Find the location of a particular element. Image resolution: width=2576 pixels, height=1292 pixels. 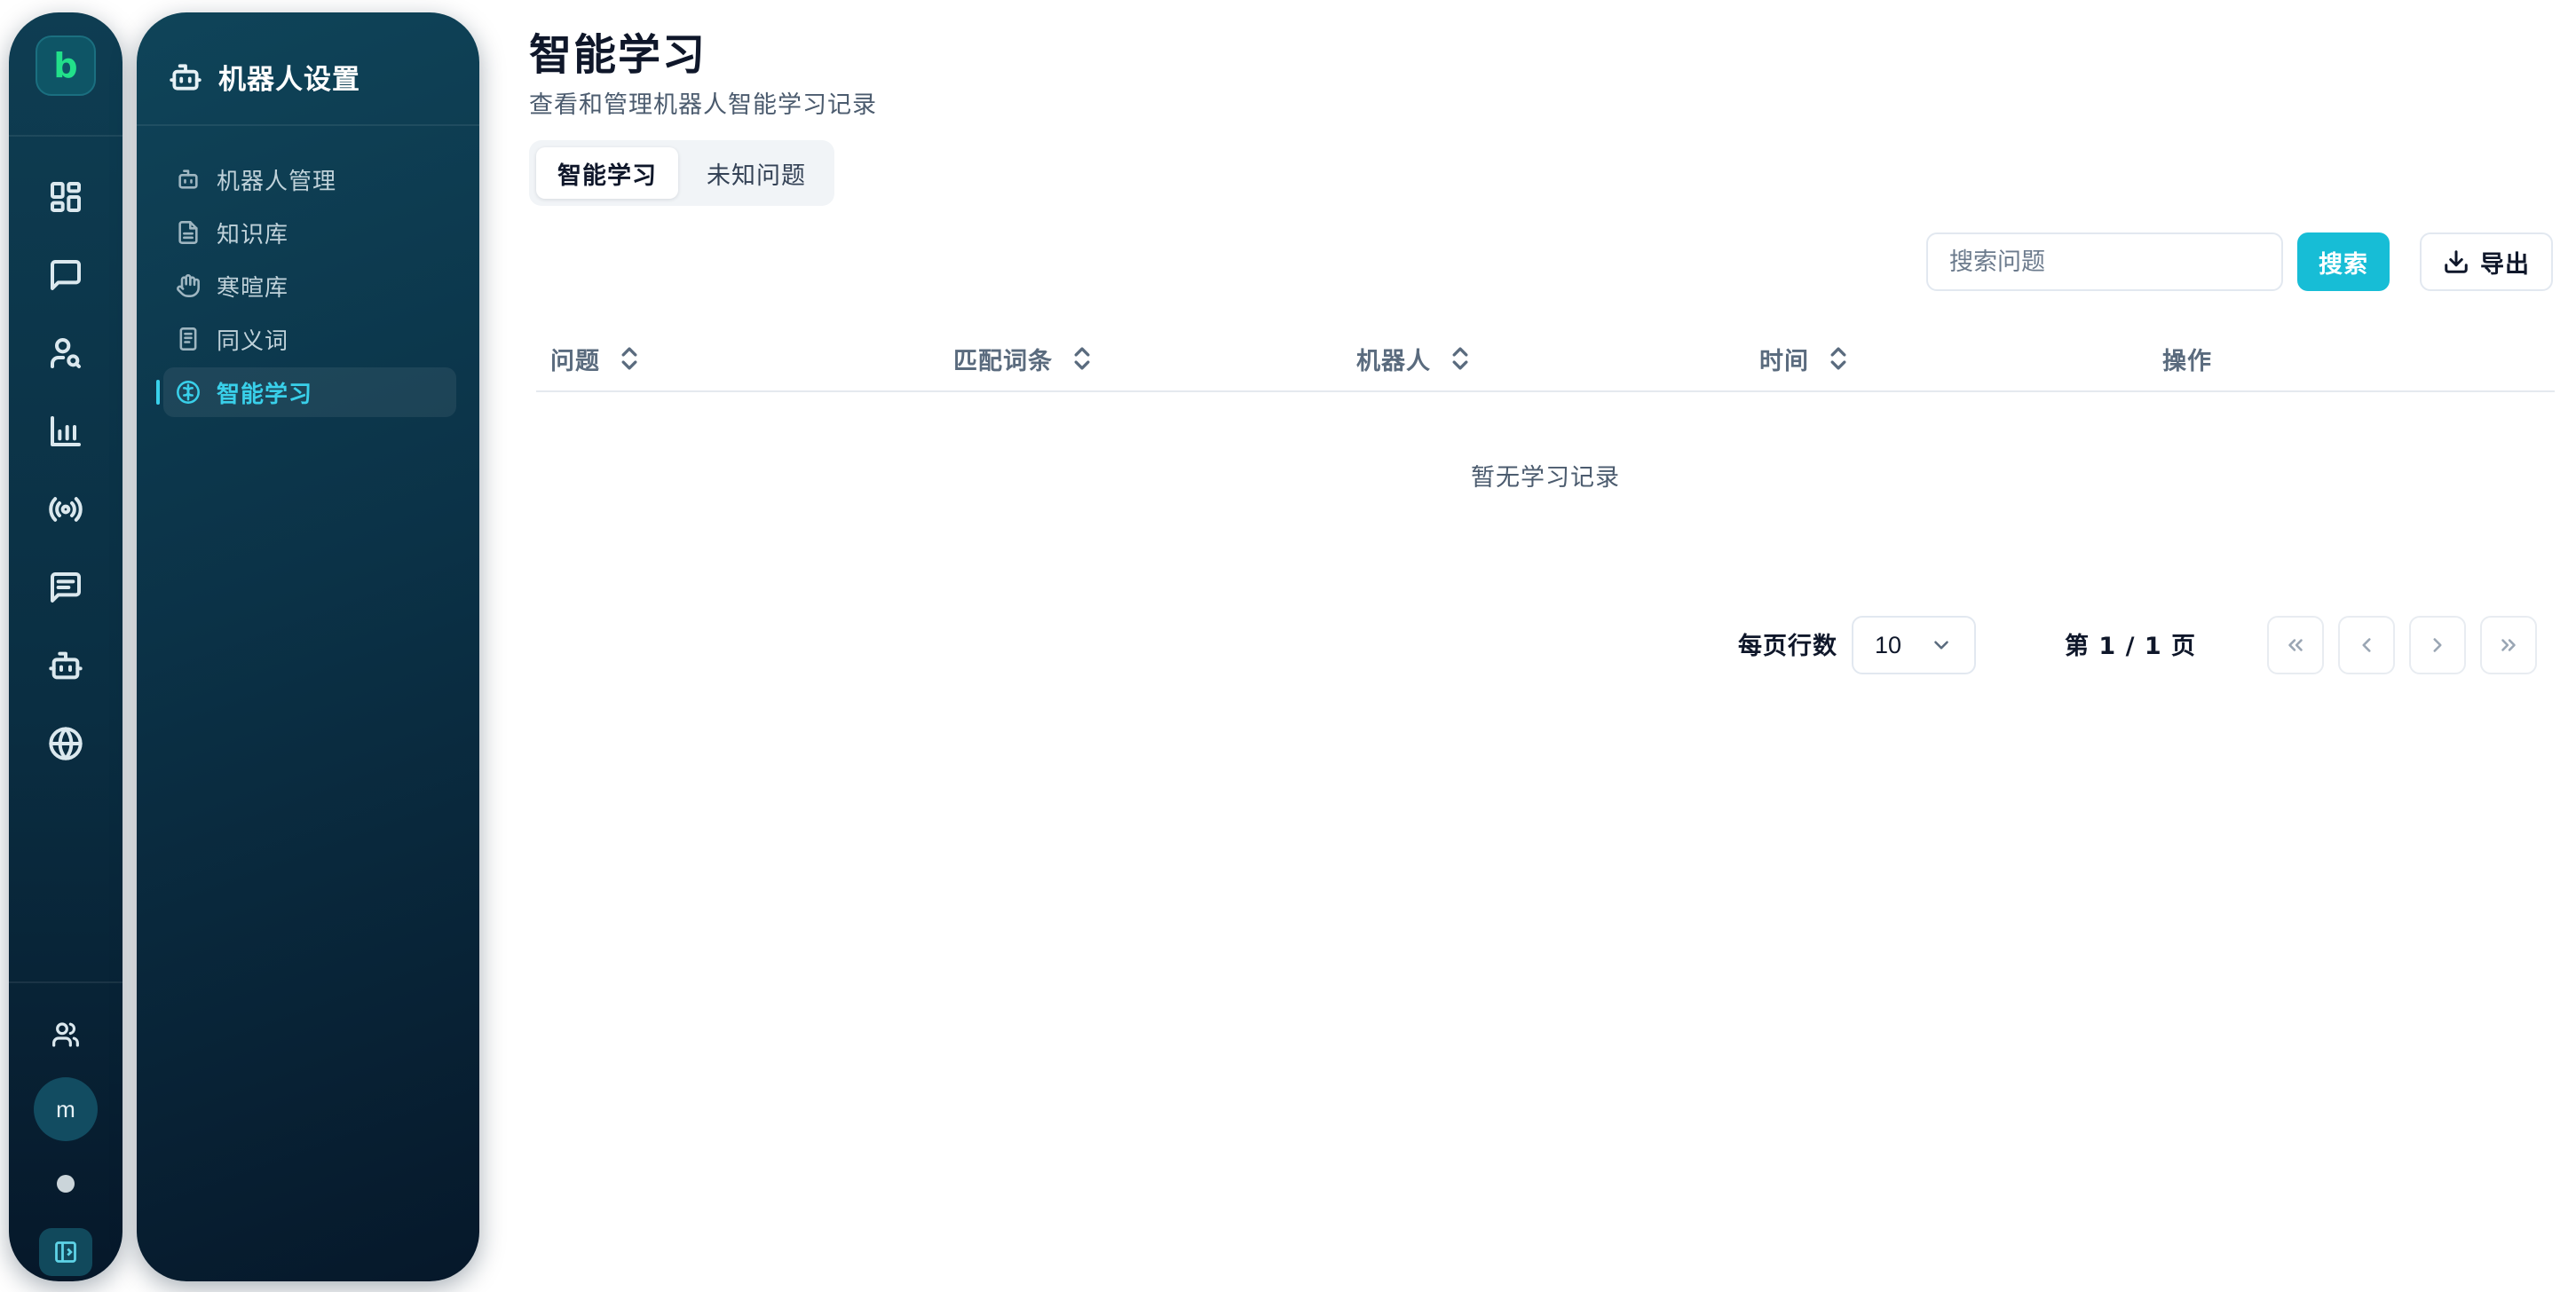

icon-rail: b m is located at coordinates (65, 646).